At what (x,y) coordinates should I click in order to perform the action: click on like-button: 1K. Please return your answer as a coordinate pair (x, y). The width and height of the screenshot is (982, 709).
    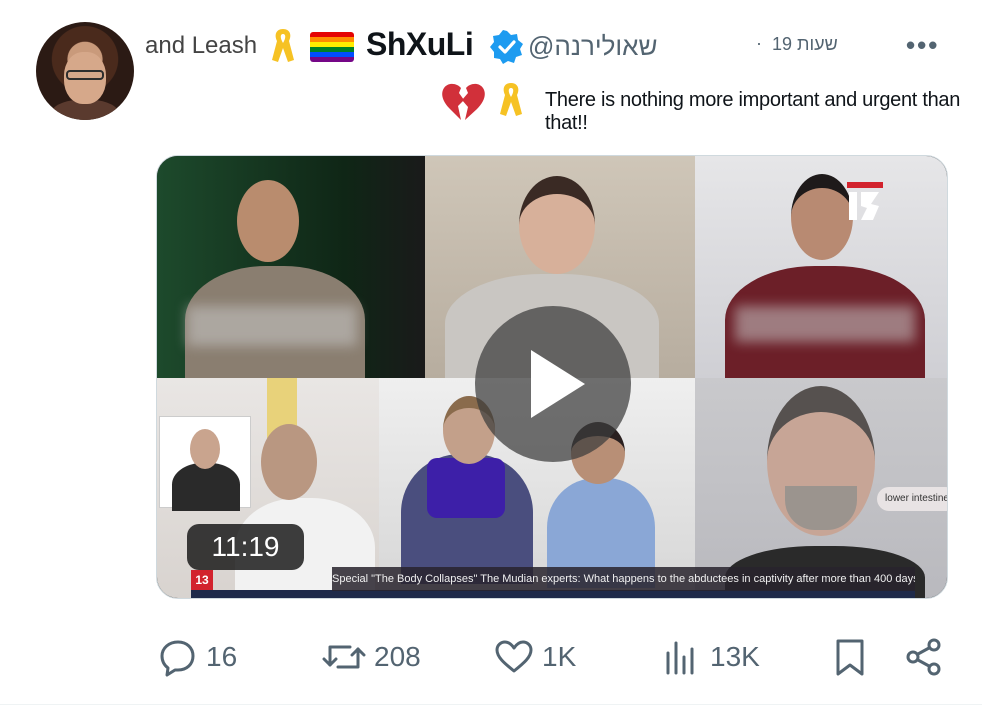
    Looking at the image, I should click on (535, 657).